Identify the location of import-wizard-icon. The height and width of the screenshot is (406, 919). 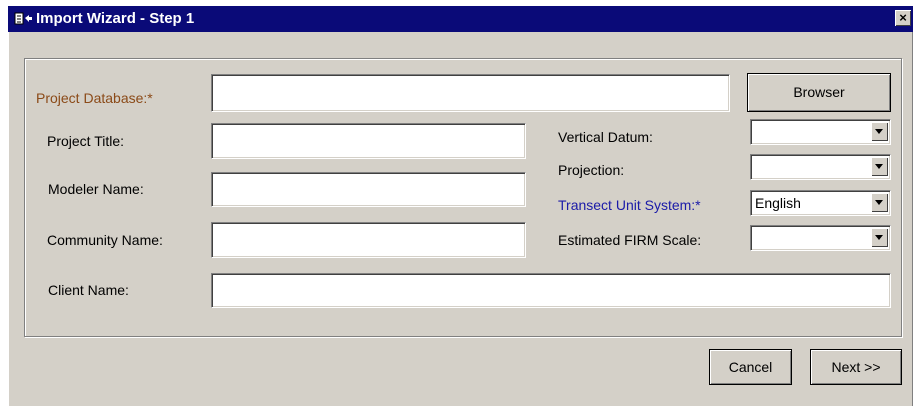
(23, 18).